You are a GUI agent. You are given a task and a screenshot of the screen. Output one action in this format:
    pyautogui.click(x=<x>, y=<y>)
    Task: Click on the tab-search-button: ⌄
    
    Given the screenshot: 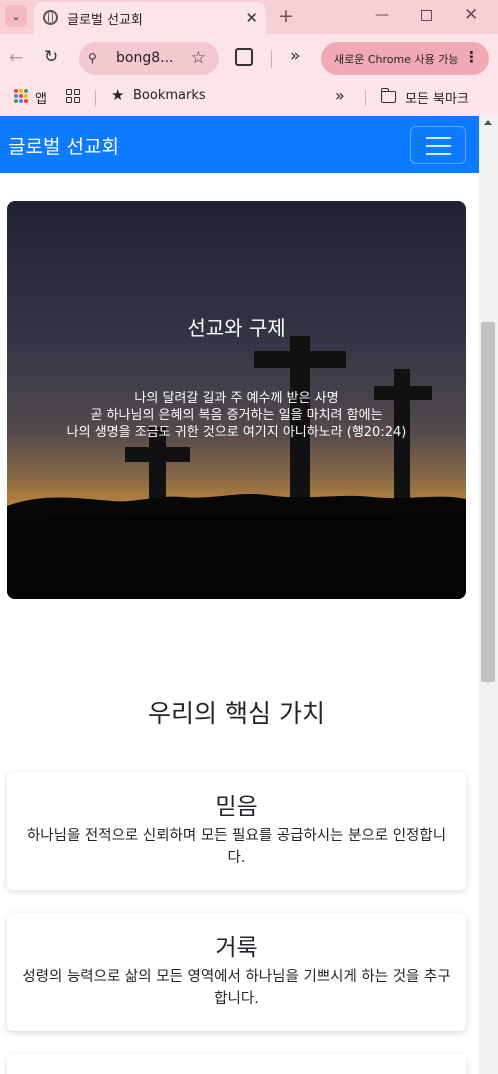 What is the action you would take?
    pyautogui.click(x=16, y=16)
    